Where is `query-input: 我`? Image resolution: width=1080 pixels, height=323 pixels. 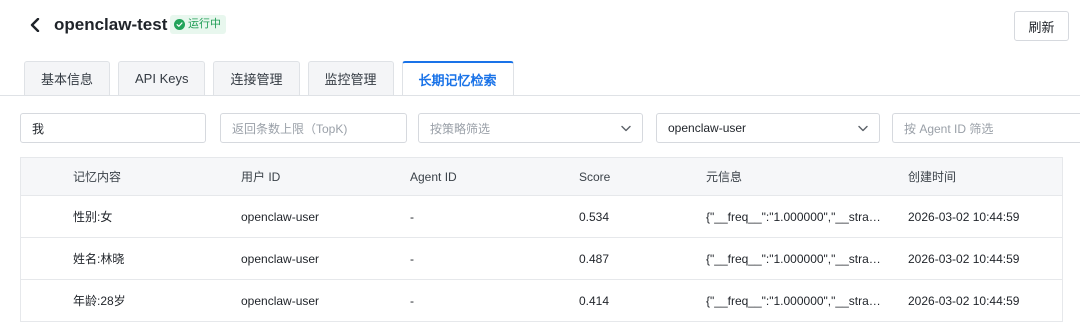
query-input: 我 is located at coordinates (113, 128).